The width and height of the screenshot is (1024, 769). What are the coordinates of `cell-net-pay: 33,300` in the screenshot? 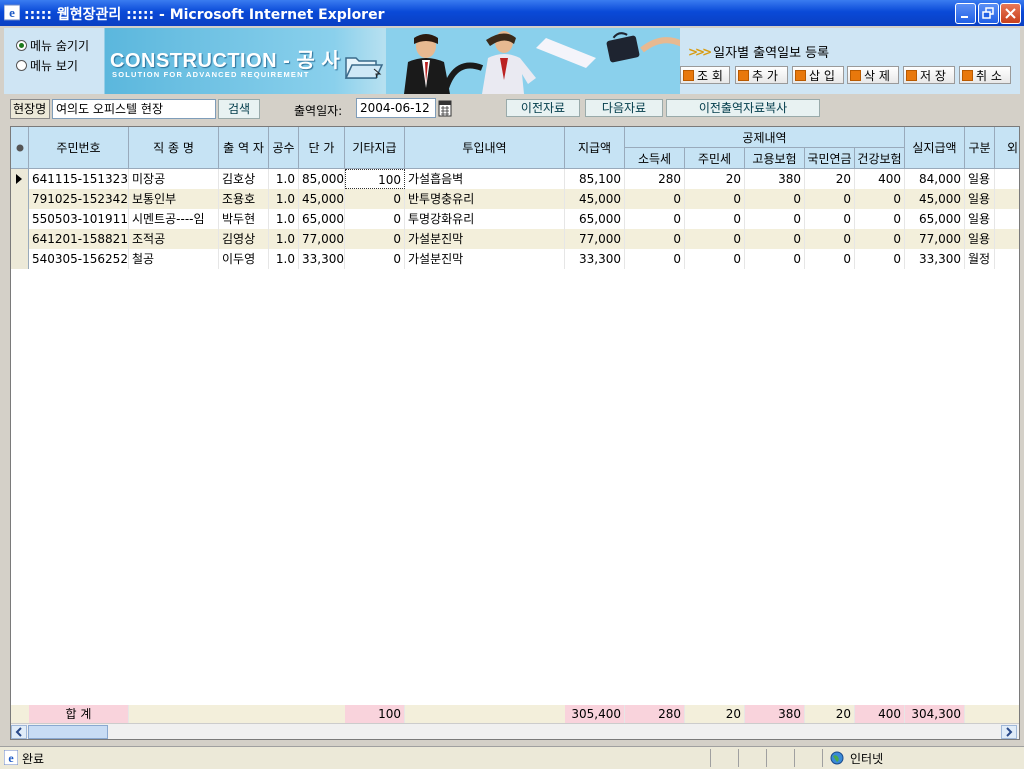 It's located at (935, 259).